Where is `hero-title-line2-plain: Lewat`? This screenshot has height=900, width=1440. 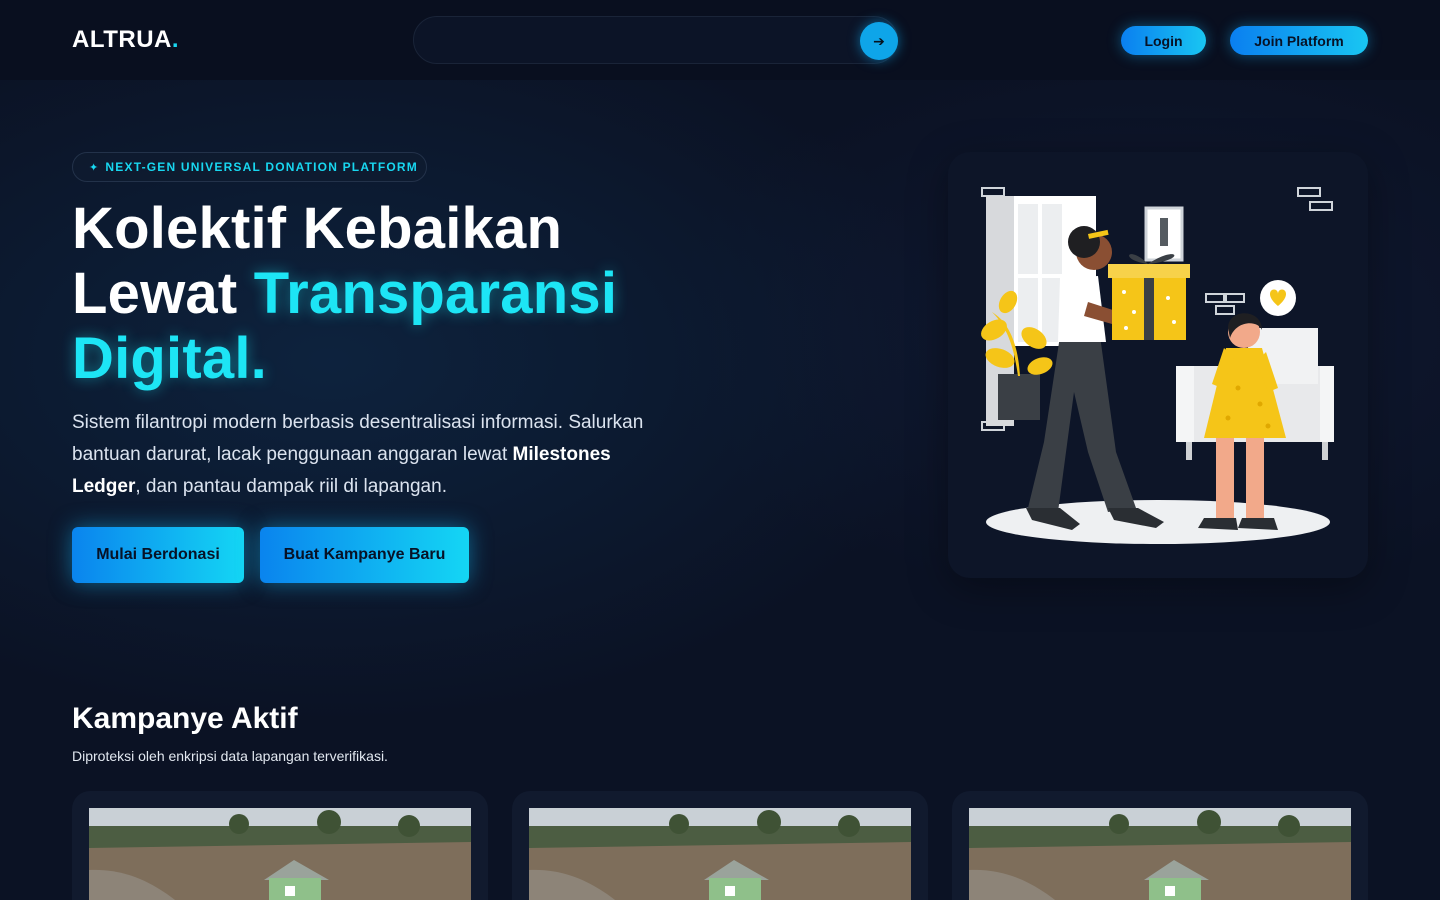
hero-title-line2-plain: Lewat is located at coordinates (163, 293).